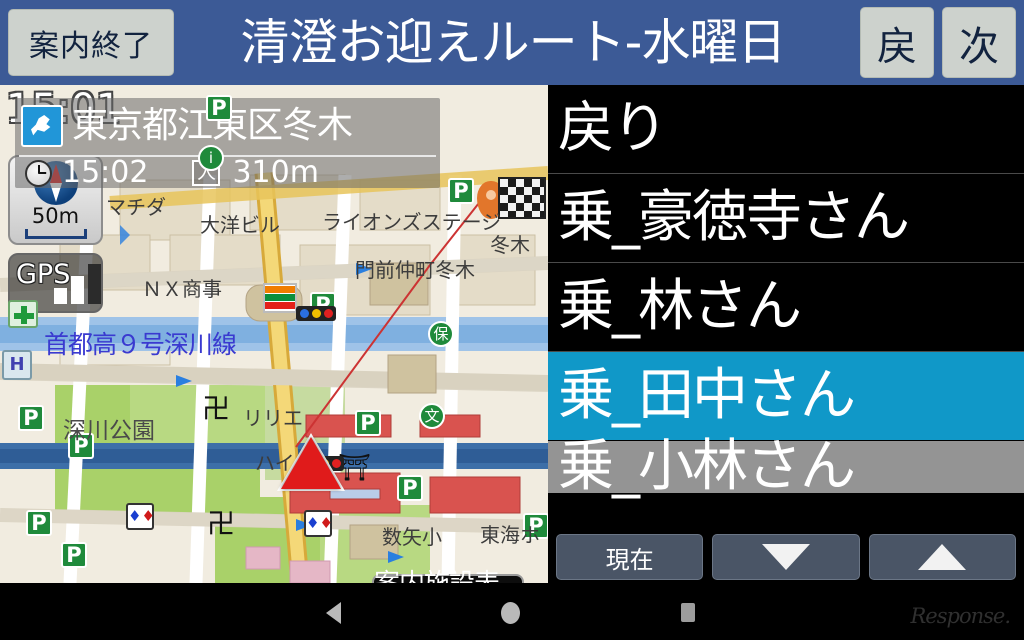 This screenshot has width=1024, height=640. I want to click on list-item: 乗_田中さん, so click(786, 396).